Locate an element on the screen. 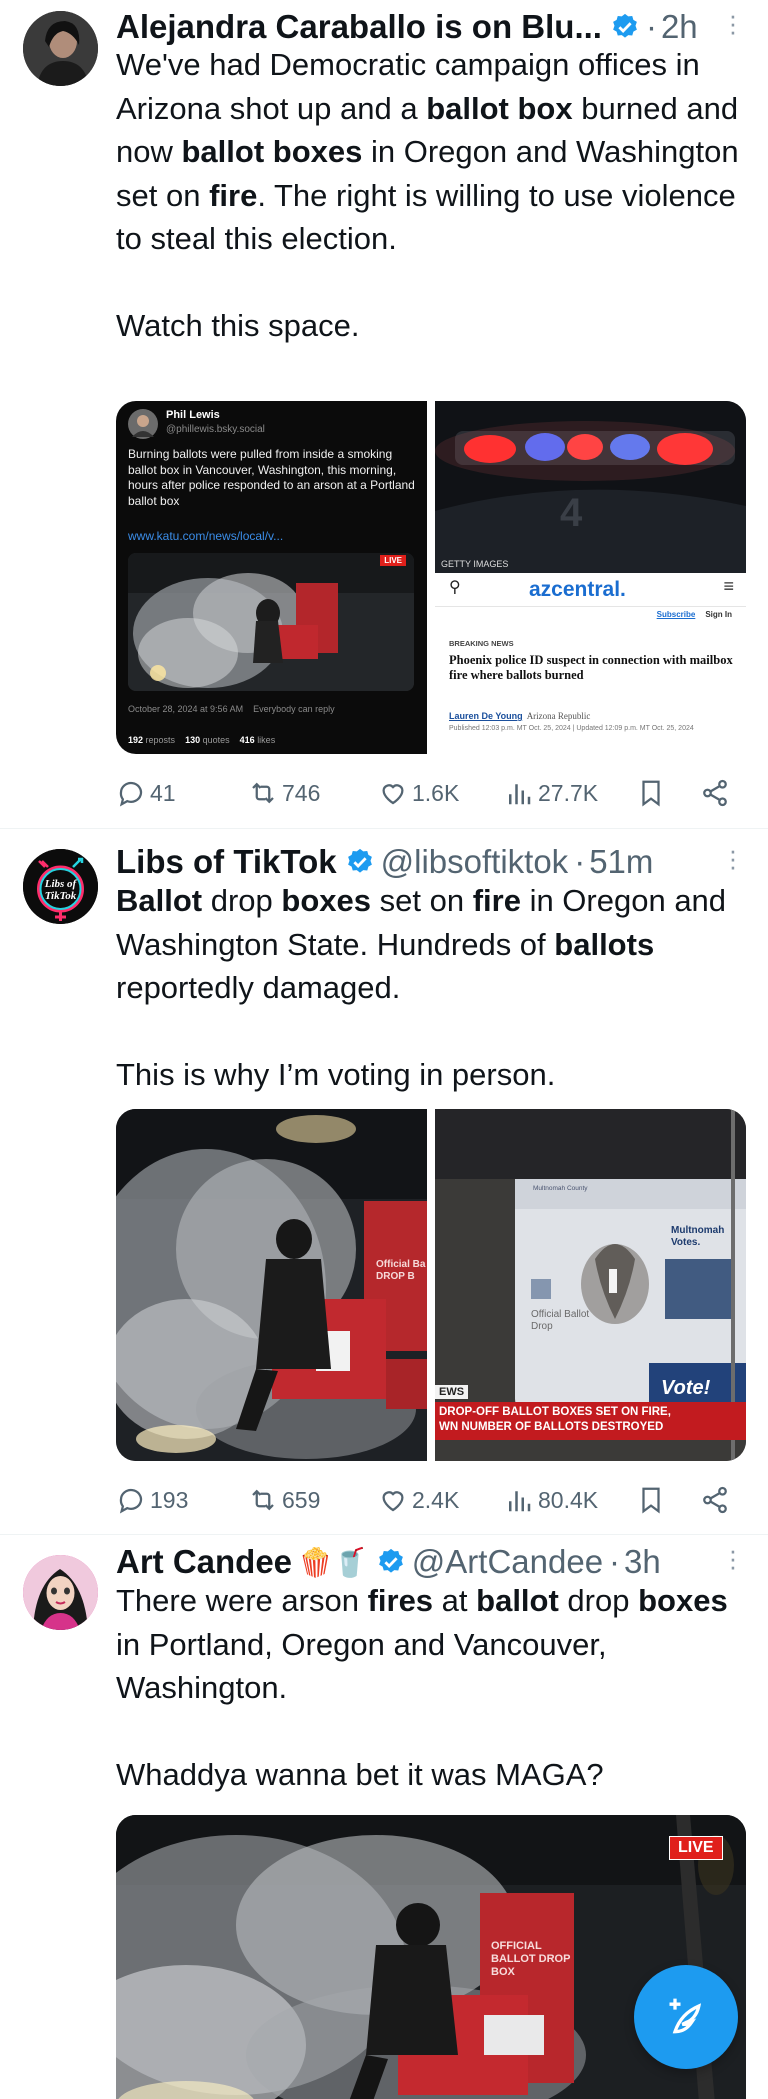 Image resolution: width=768 pixels, height=2099 pixels. highlighted-keyword: ballot box is located at coordinates (499, 108).